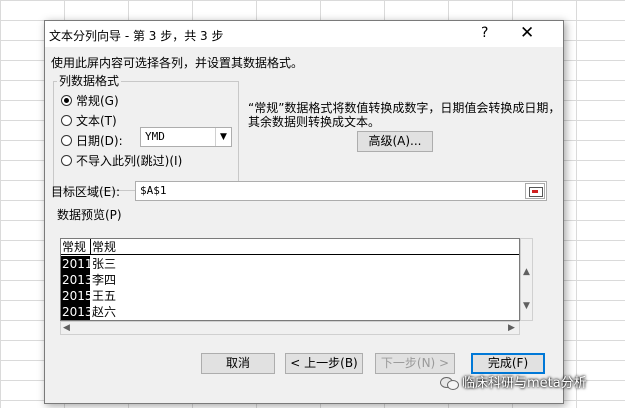 Image resolution: width=625 pixels, height=408 pixels. I want to click on preview-cell: 王五, so click(104, 296).